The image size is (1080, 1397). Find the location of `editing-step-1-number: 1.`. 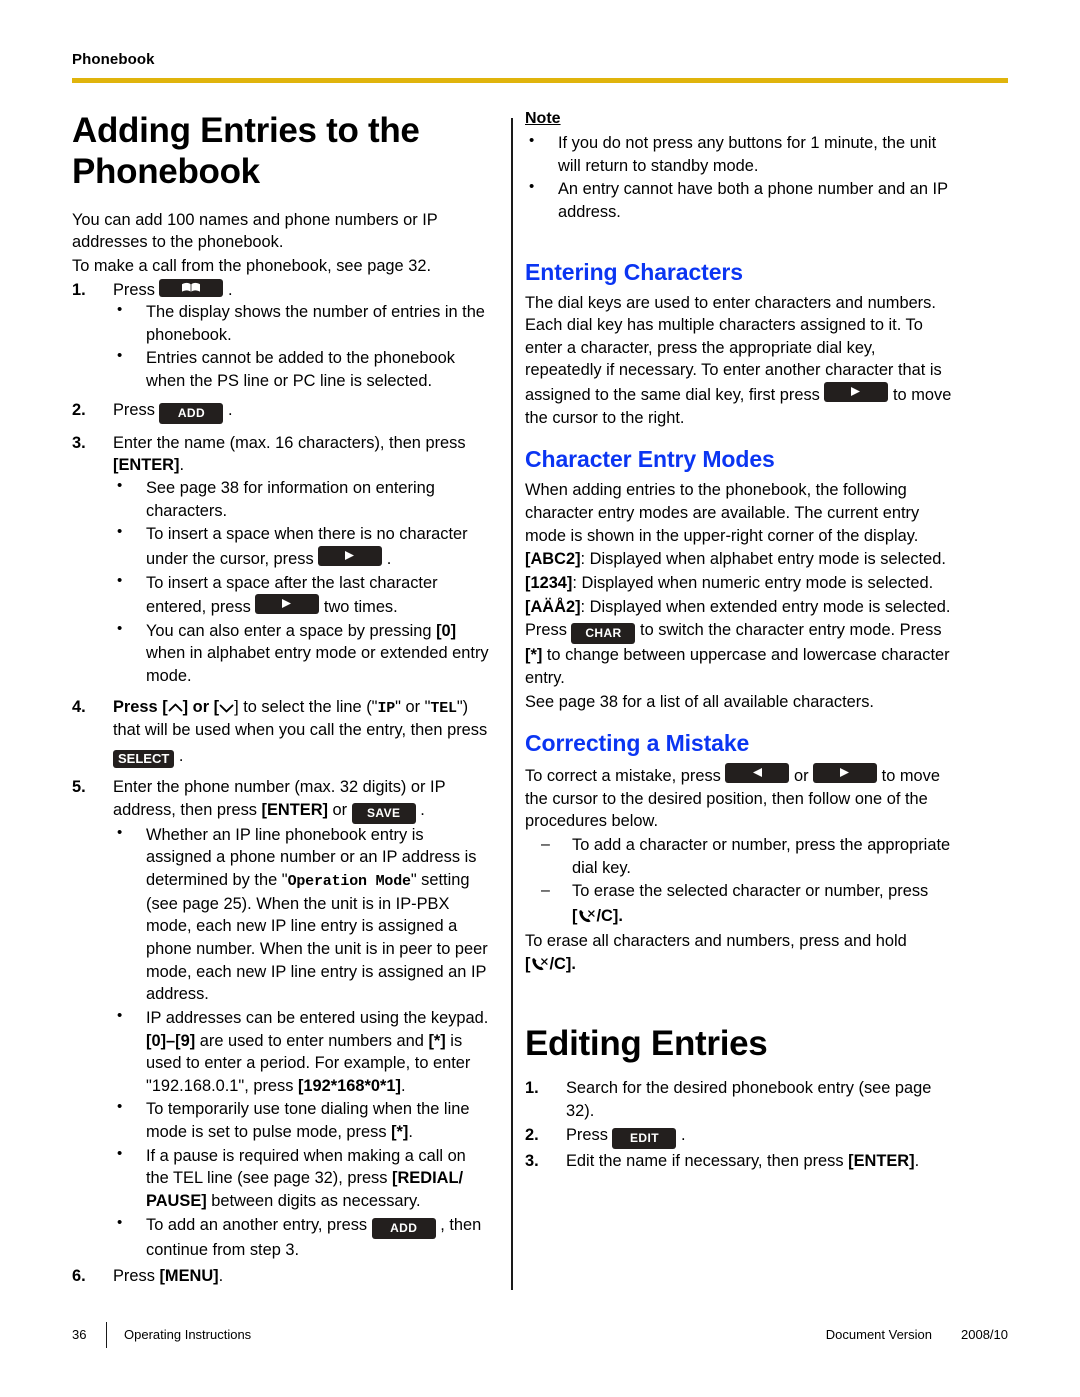

editing-step-1-number: 1. is located at coordinates (532, 1088).